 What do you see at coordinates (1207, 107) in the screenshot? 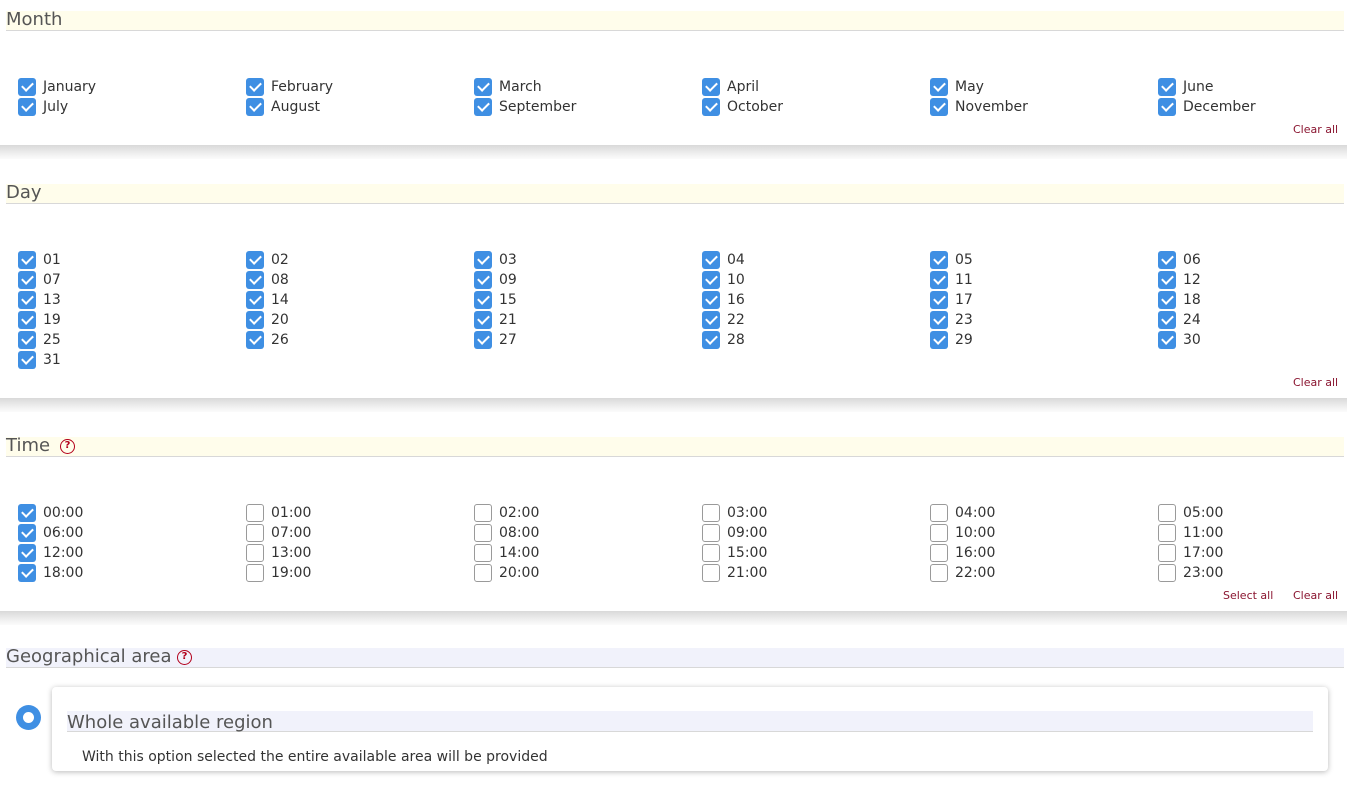
I see `month-checkbox-item: December` at bounding box center [1207, 107].